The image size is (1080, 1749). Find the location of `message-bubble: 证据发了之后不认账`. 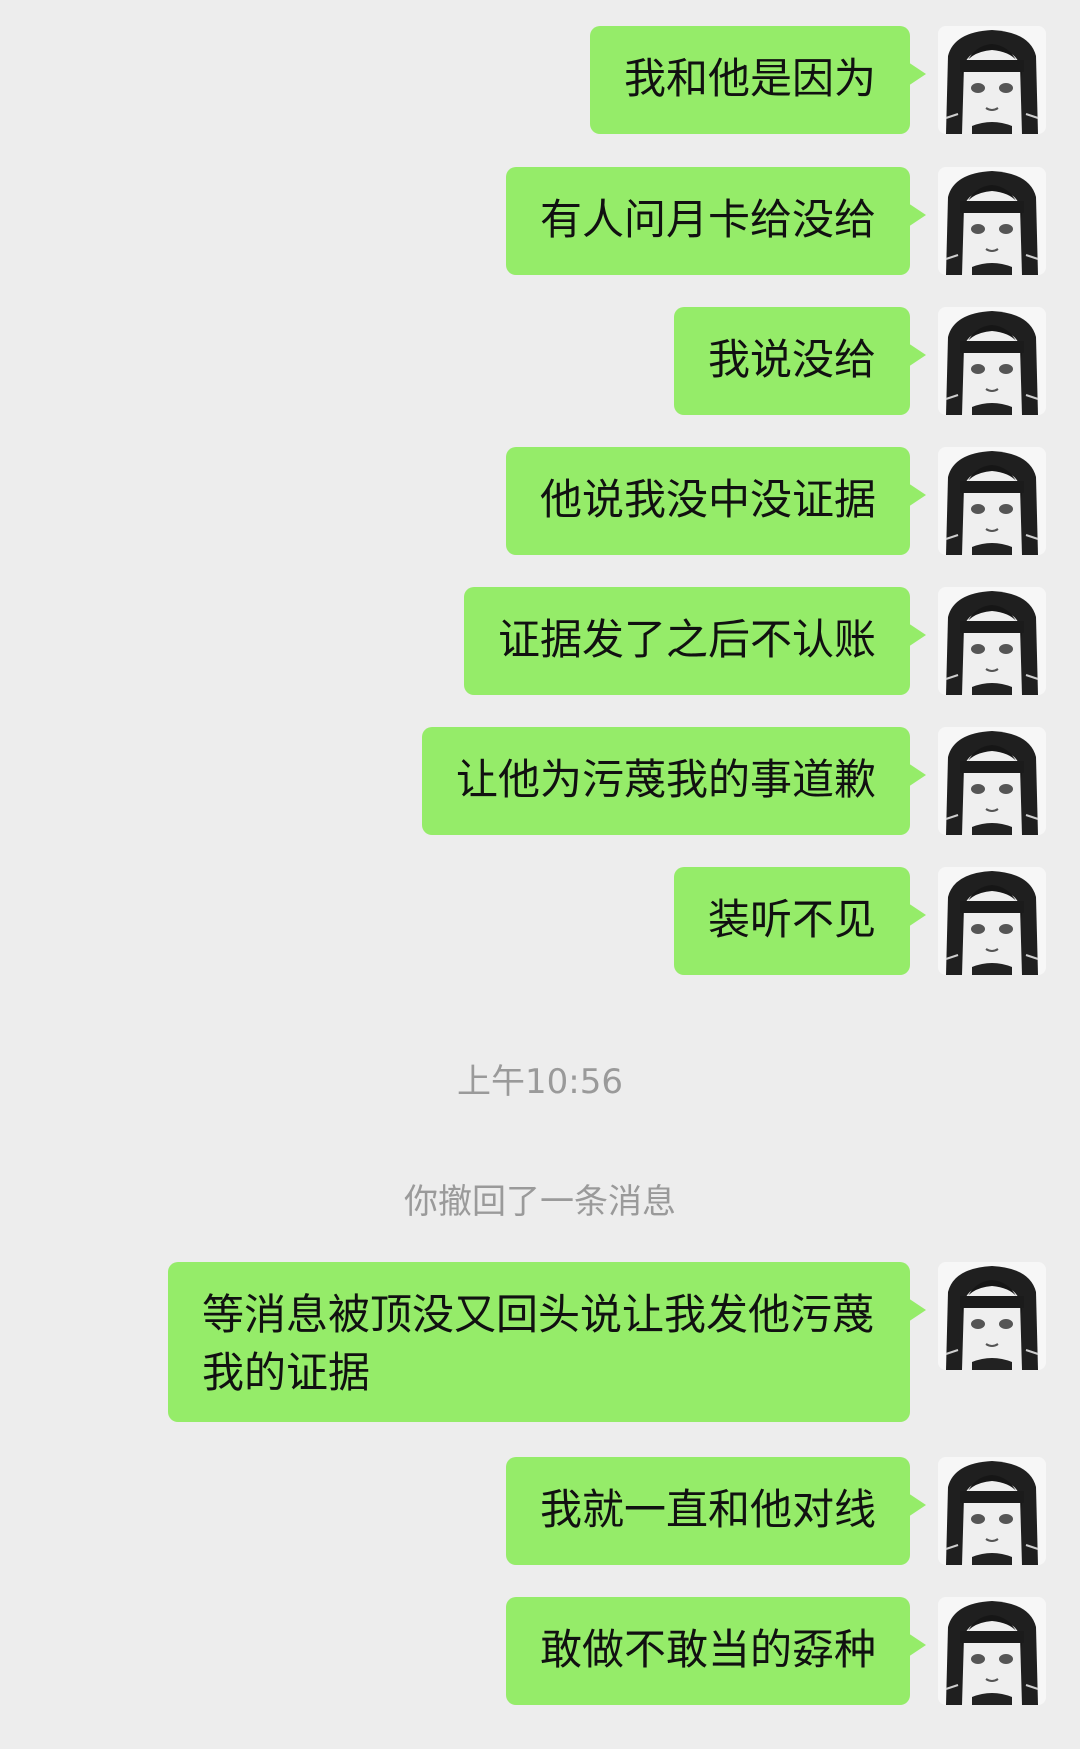

message-bubble: 证据发了之后不认账 is located at coordinates (695, 641).